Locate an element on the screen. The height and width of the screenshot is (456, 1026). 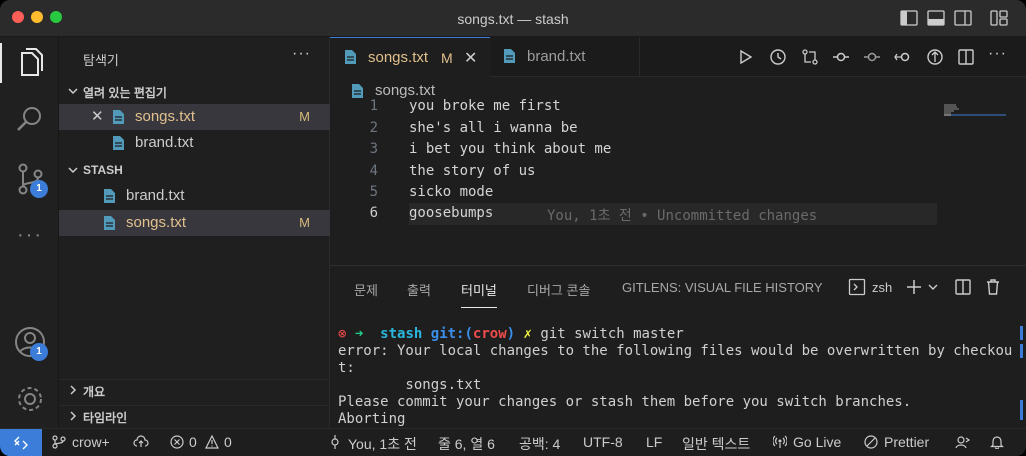
encoding: UTF-8 is located at coordinates (603, 442).